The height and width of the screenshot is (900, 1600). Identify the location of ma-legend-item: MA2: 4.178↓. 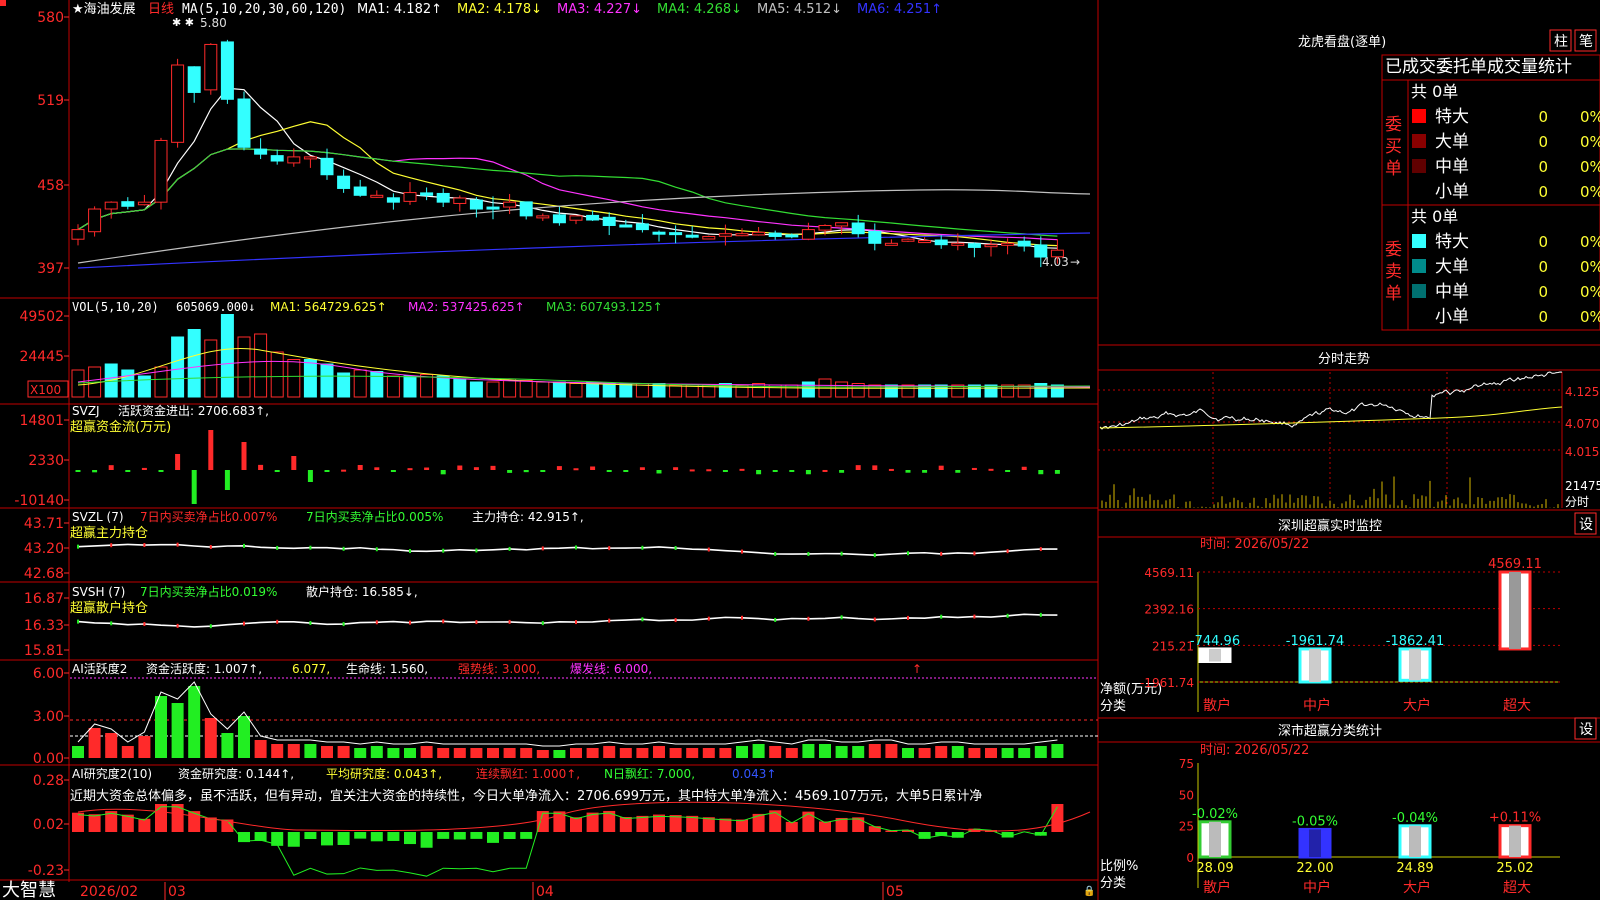
(499, 9).